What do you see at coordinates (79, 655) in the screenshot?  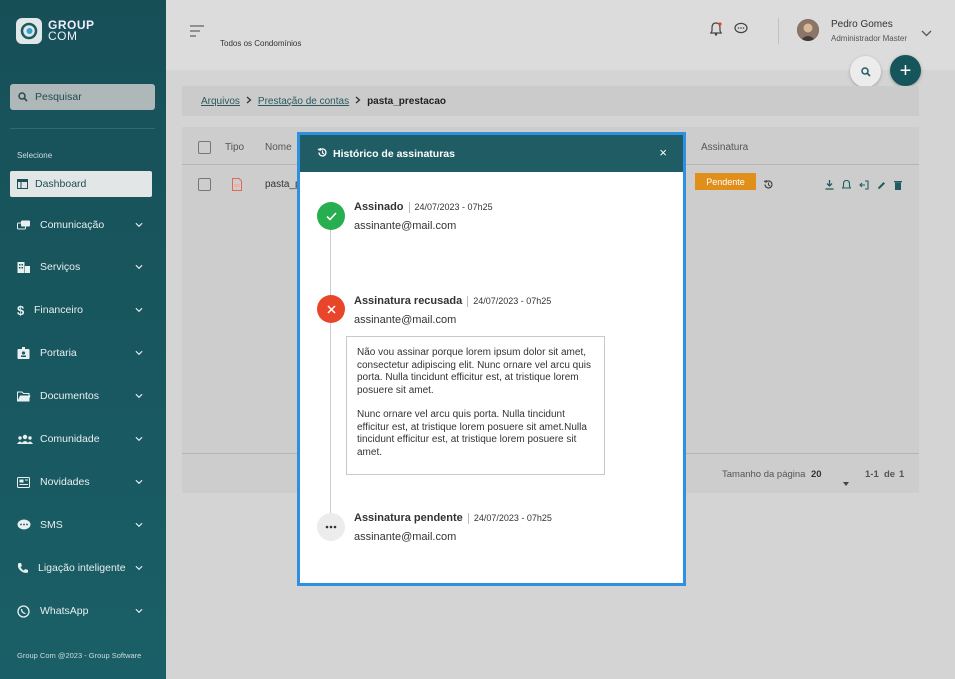 I see `sidebar-footer: Group Com @2023 - Group Software` at bounding box center [79, 655].